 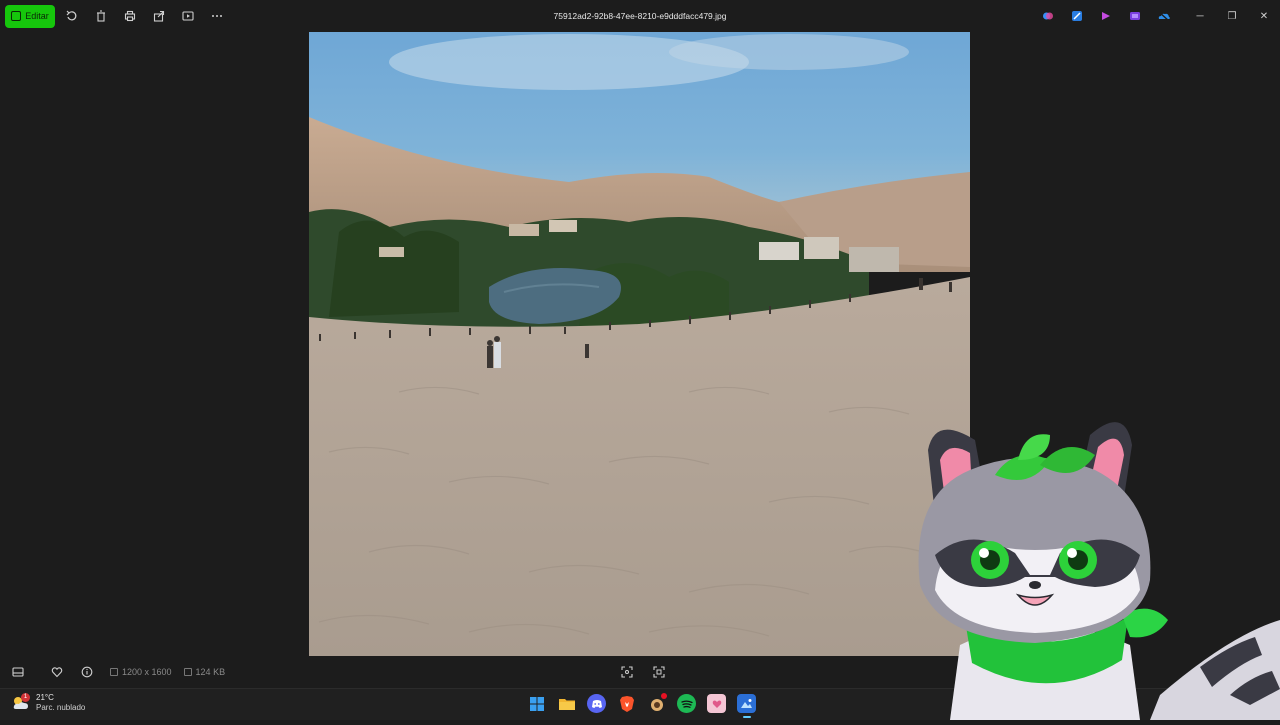 I want to click on print-icon, so click(x=129, y=16).